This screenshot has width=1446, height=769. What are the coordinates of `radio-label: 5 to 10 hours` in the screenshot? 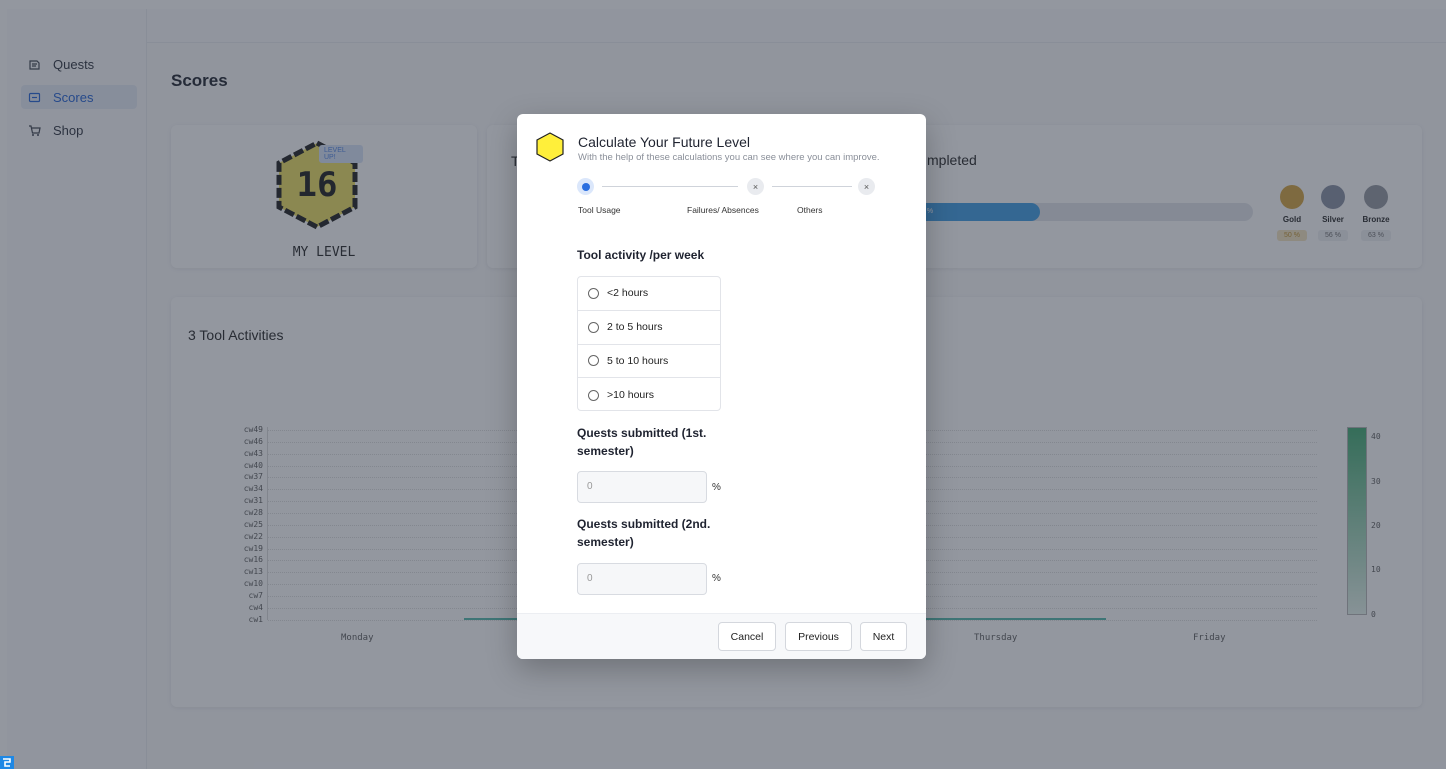 It's located at (638, 360).